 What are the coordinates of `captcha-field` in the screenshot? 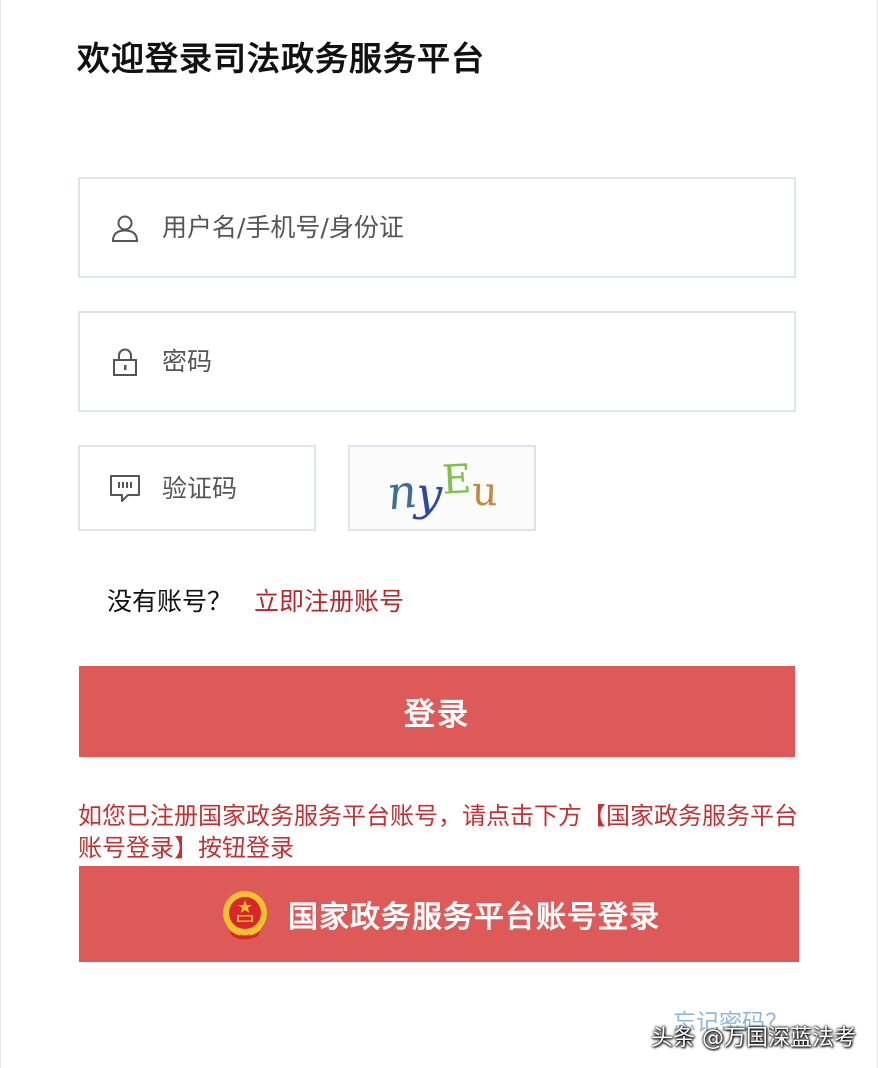 It's located at (278, 488).